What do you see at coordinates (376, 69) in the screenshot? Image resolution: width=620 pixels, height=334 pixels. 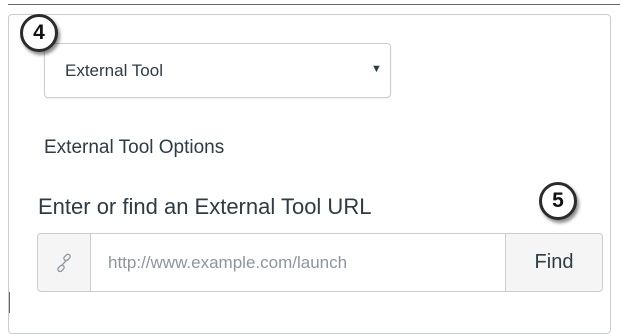 I see `chevron-down-icon: ▼` at bounding box center [376, 69].